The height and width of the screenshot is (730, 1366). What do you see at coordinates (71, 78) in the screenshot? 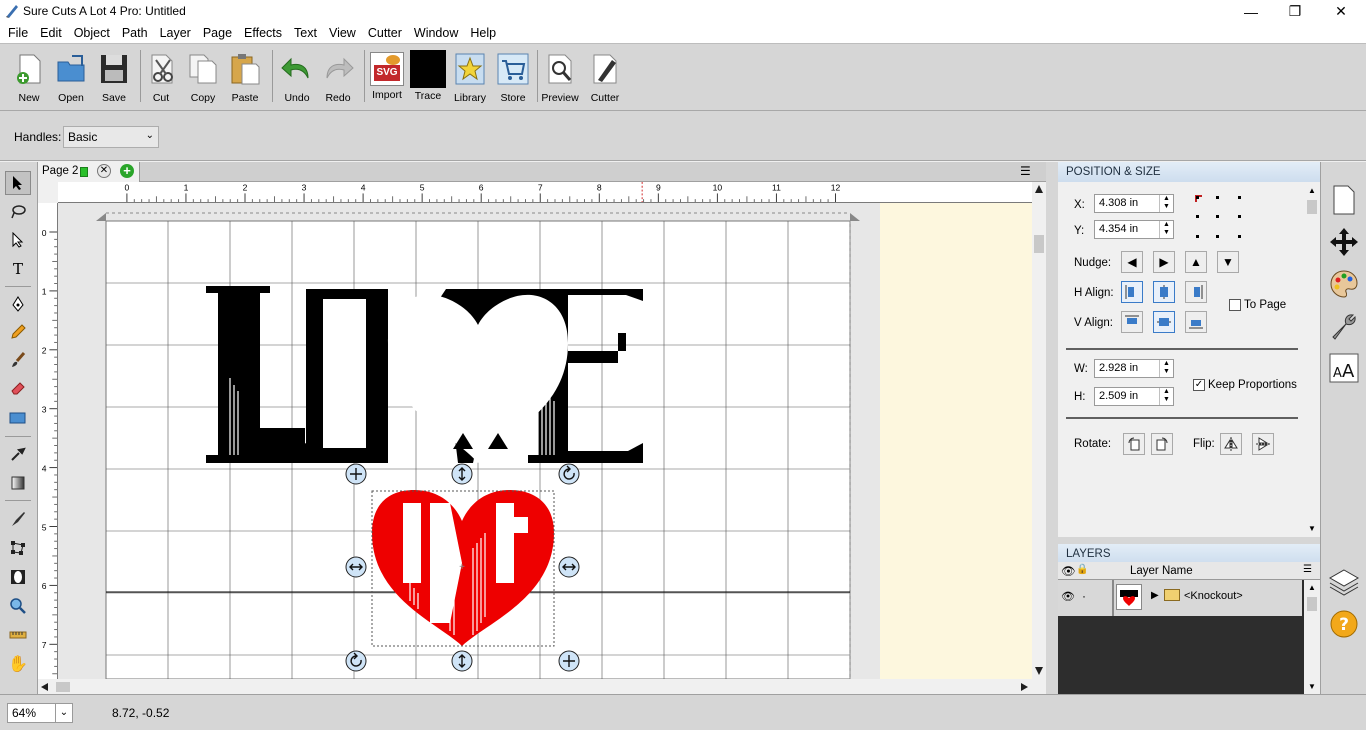
I see `open-button: Open` at bounding box center [71, 78].